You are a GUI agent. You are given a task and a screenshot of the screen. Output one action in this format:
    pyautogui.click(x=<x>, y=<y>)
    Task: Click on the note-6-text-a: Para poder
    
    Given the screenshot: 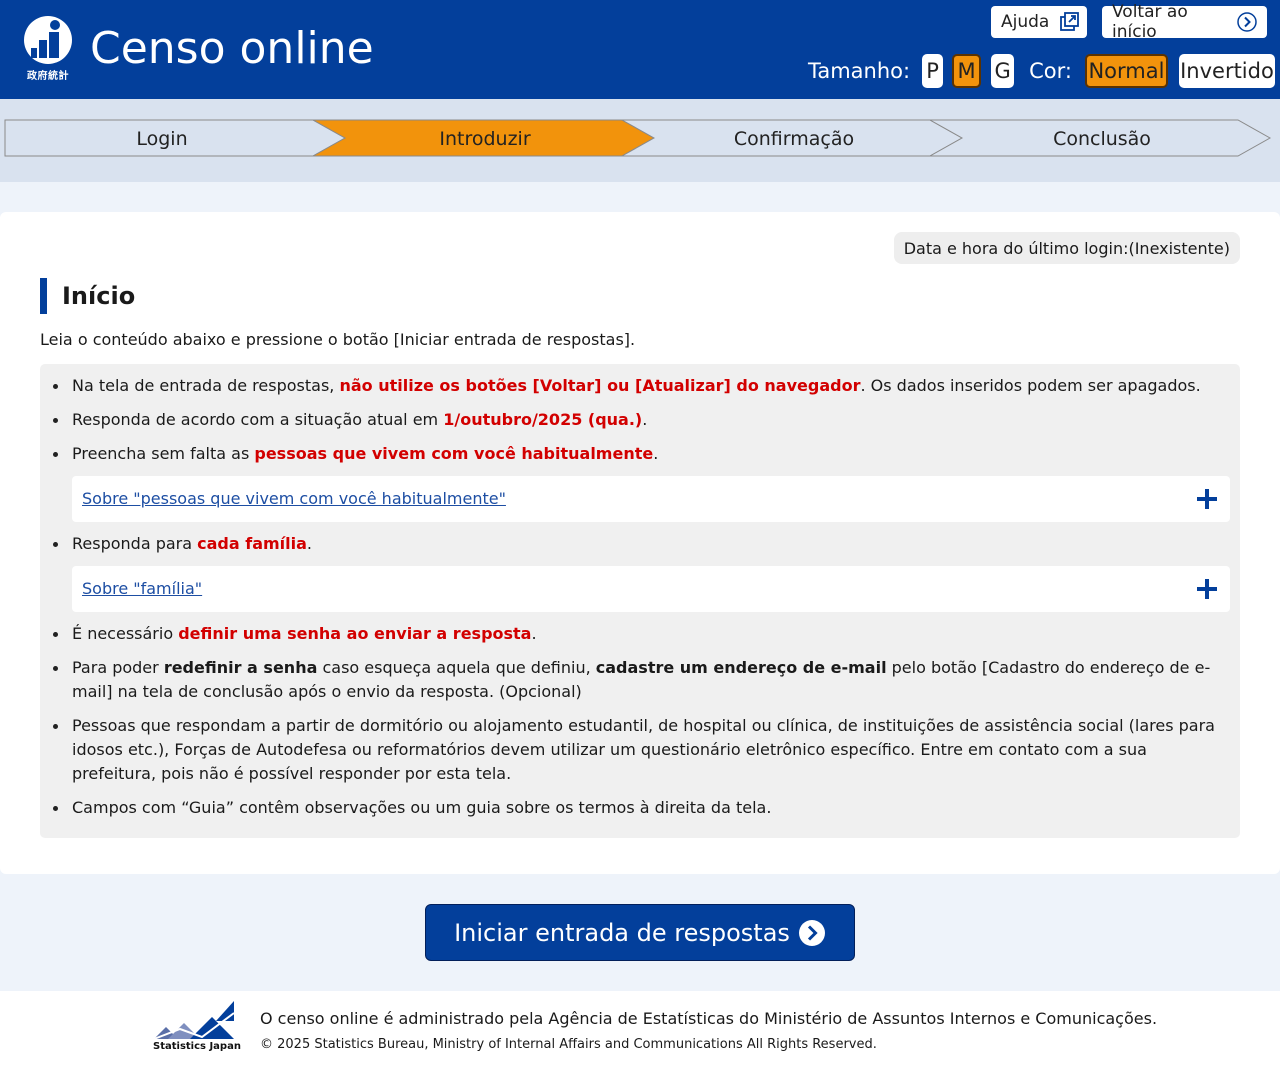 What is the action you would take?
    pyautogui.click(x=118, y=667)
    